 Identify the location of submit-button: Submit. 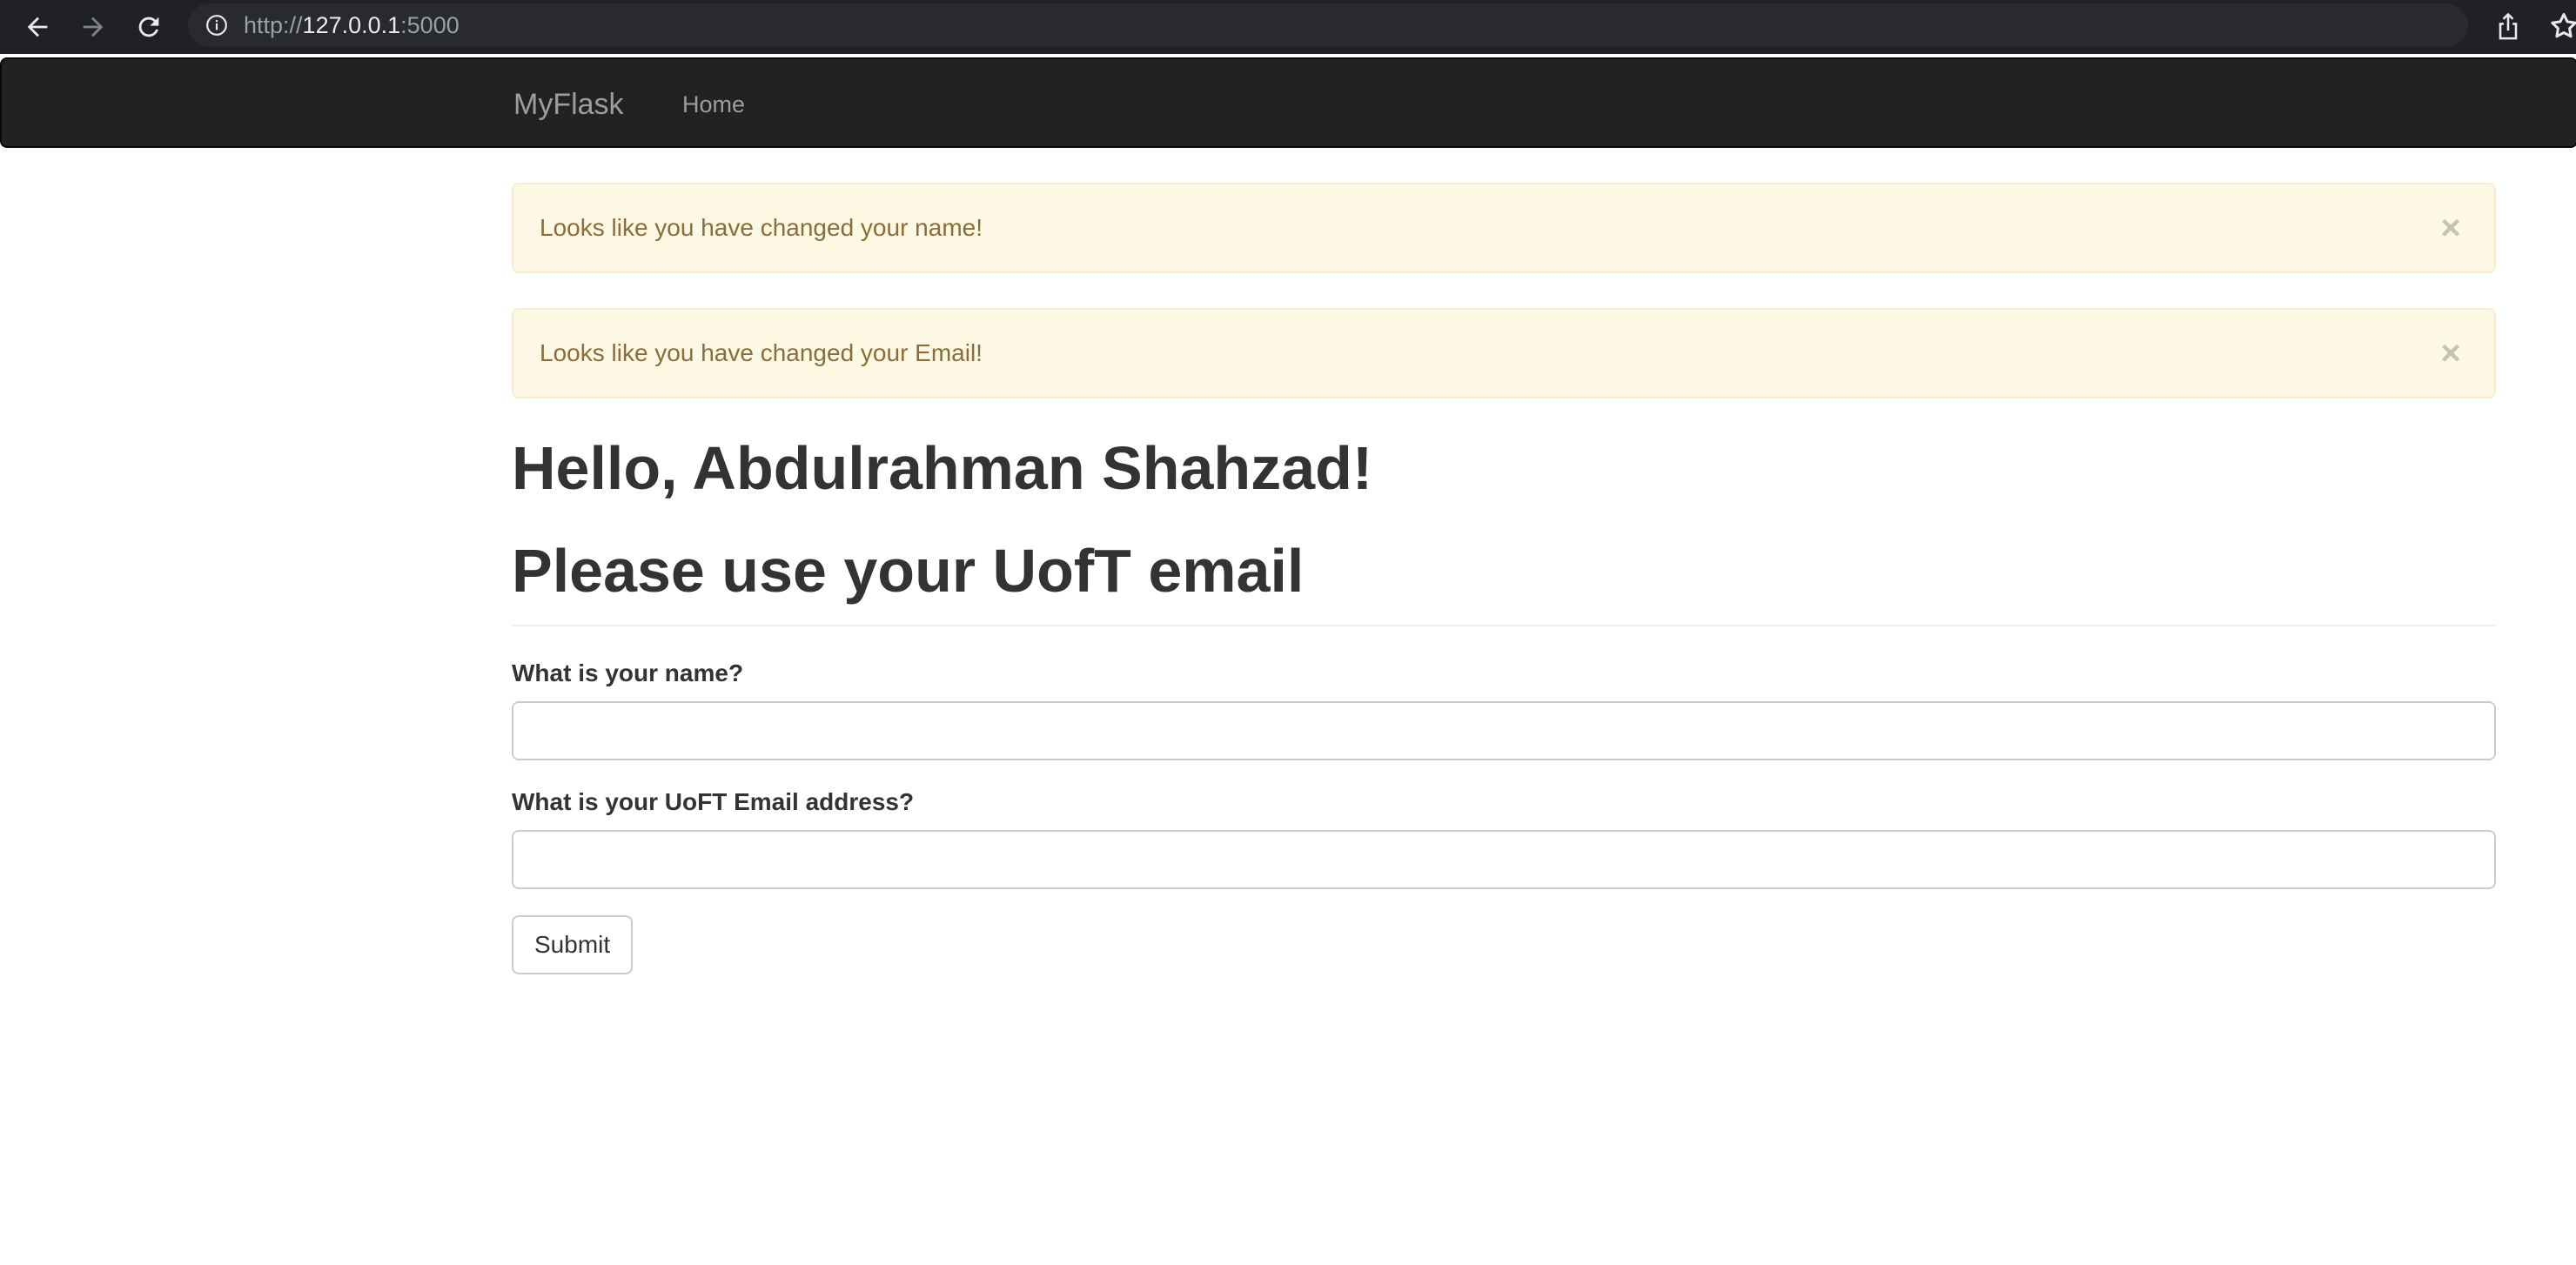
(573, 944).